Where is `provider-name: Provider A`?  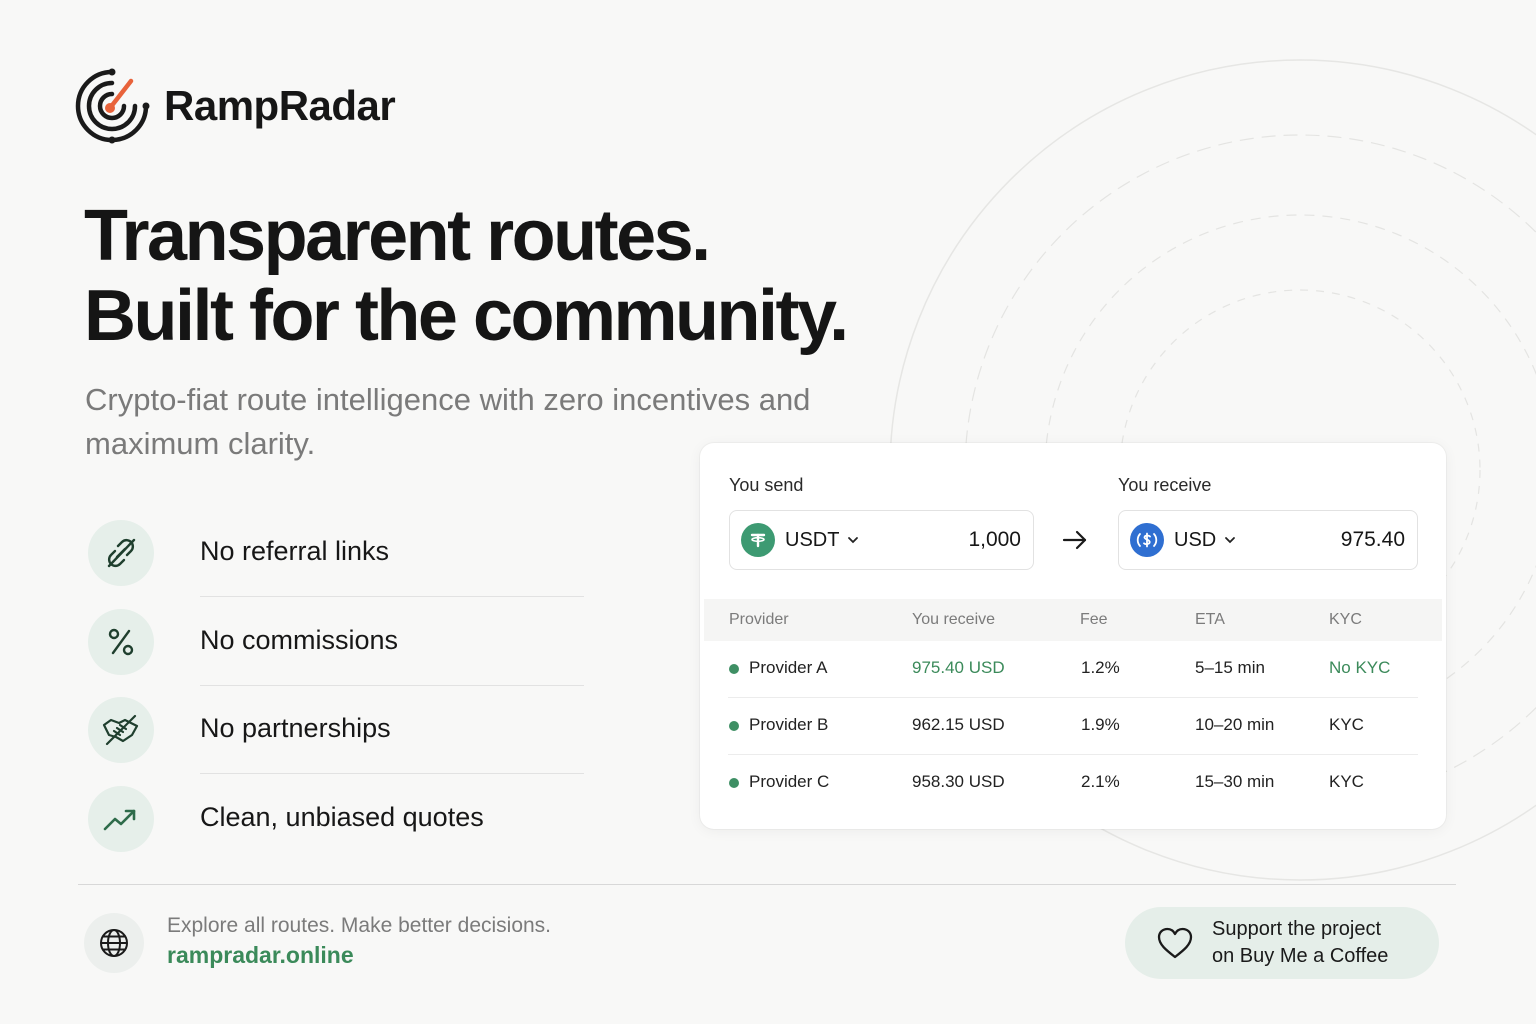 provider-name: Provider A is located at coordinates (788, 667).